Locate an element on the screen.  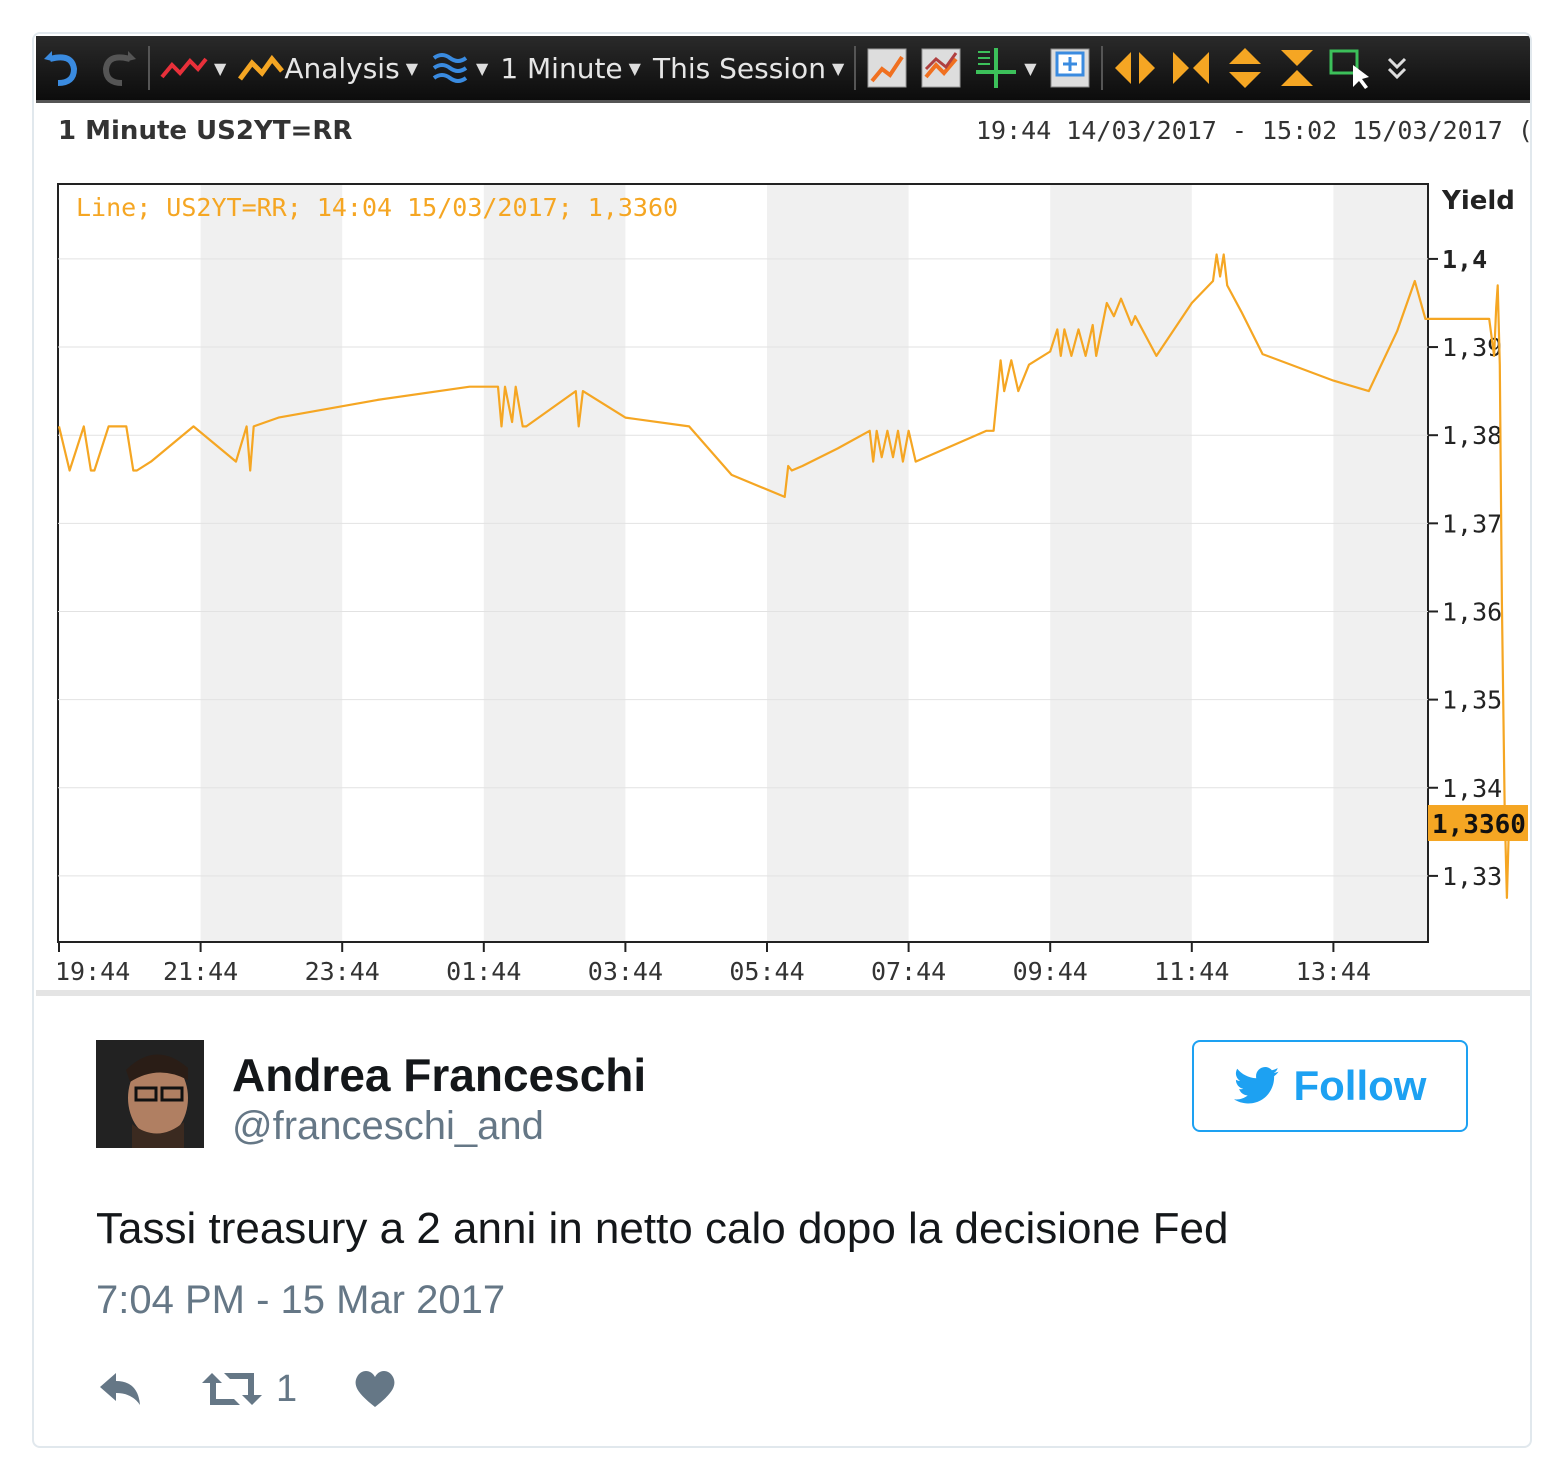
tweet-actions: 1 is located at coordinates (246, 1389).